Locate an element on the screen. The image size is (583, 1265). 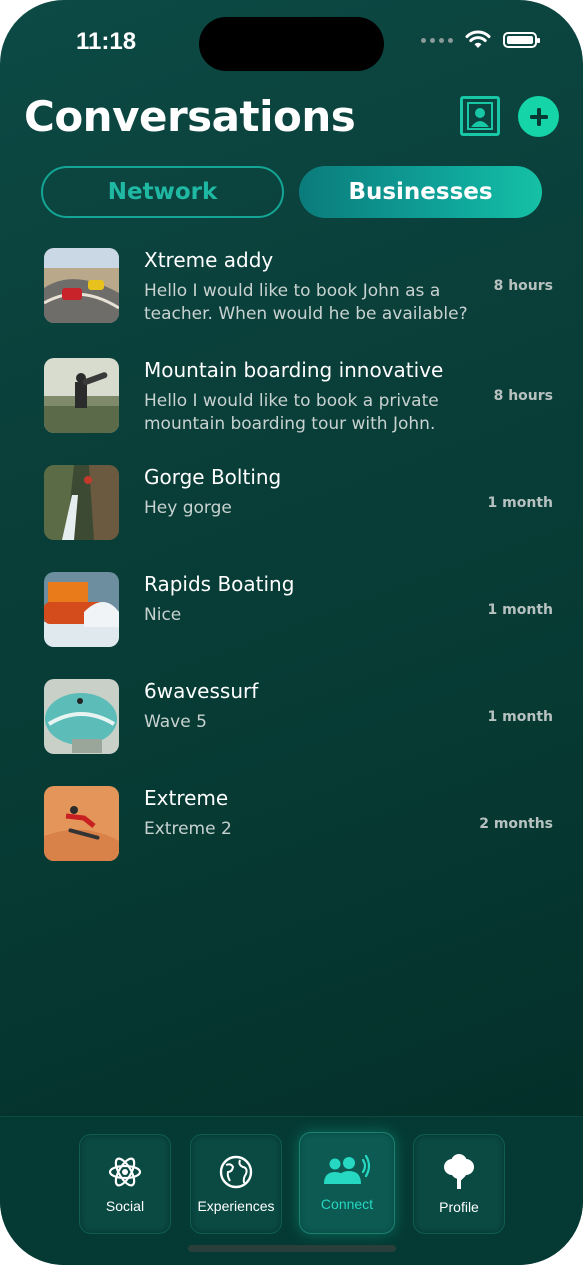
tab-experiences: Experiences is located at coordinates (236, 1184).